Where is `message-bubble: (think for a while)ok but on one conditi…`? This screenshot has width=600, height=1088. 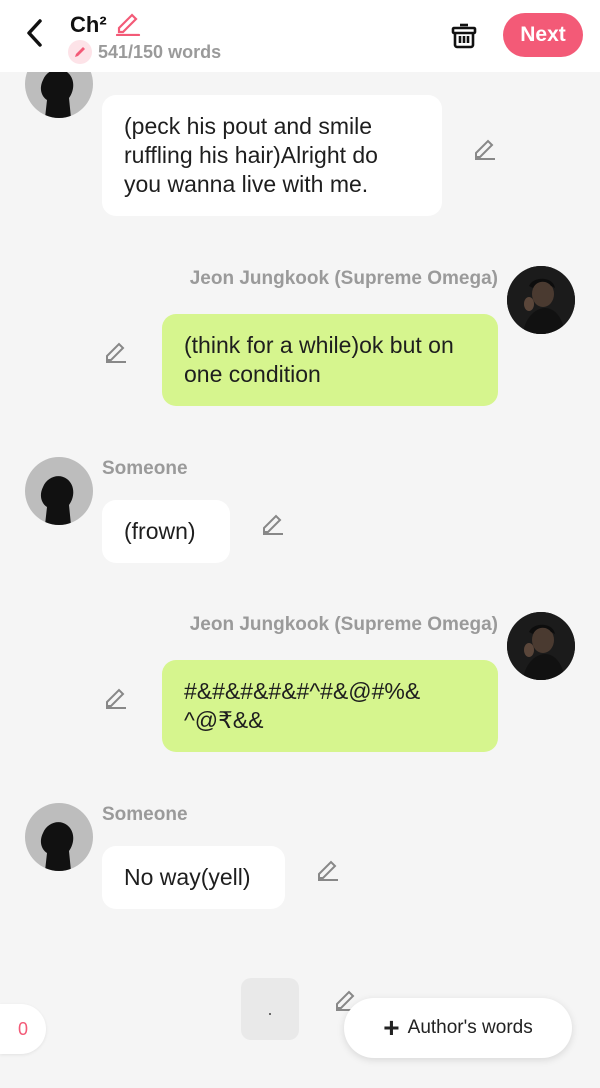 message-bubble: (think for a while)ok but on one conditi… is located at coordinates (330, 360).